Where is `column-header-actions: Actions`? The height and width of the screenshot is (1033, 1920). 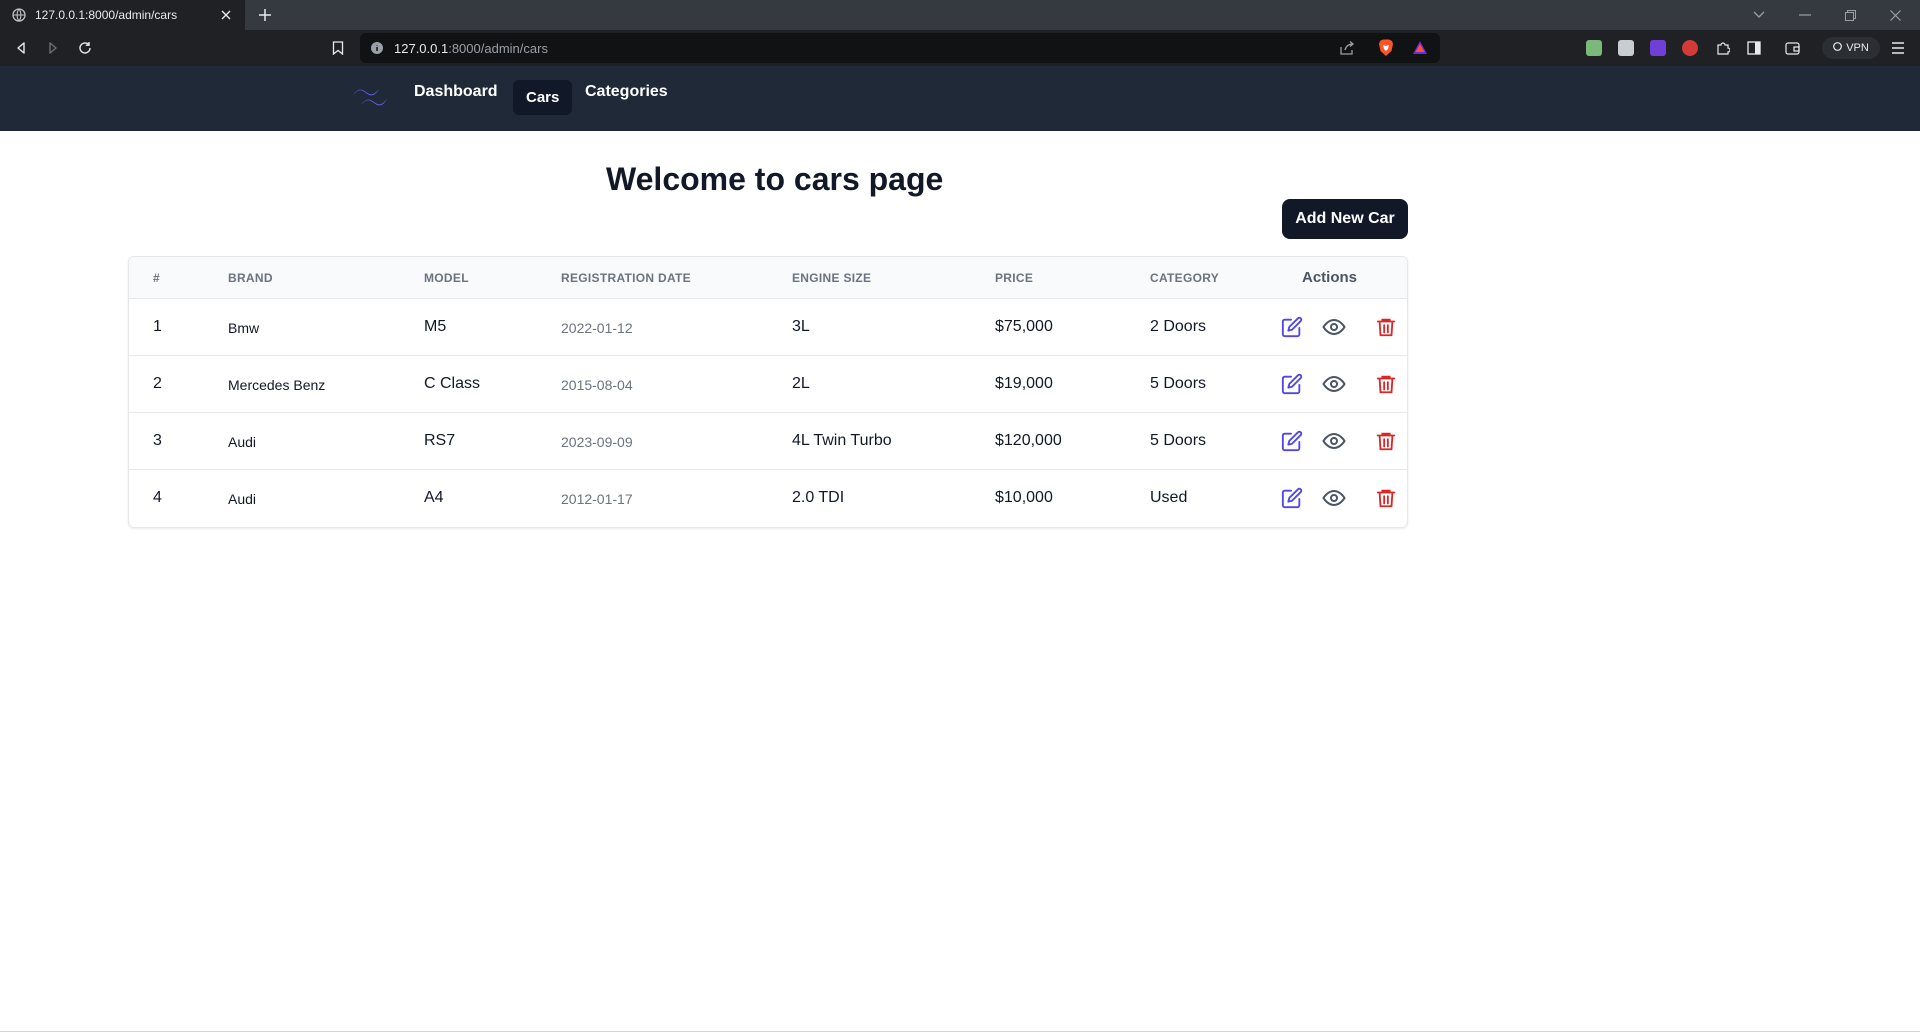 column-header-actions: Actions is located at coordinates (1330, 277).